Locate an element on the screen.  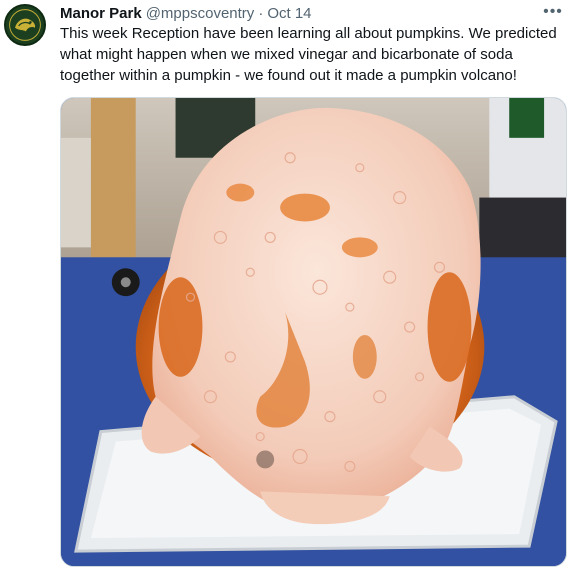
author-handle: @mppscoventry is located at coordinates (200, 13).